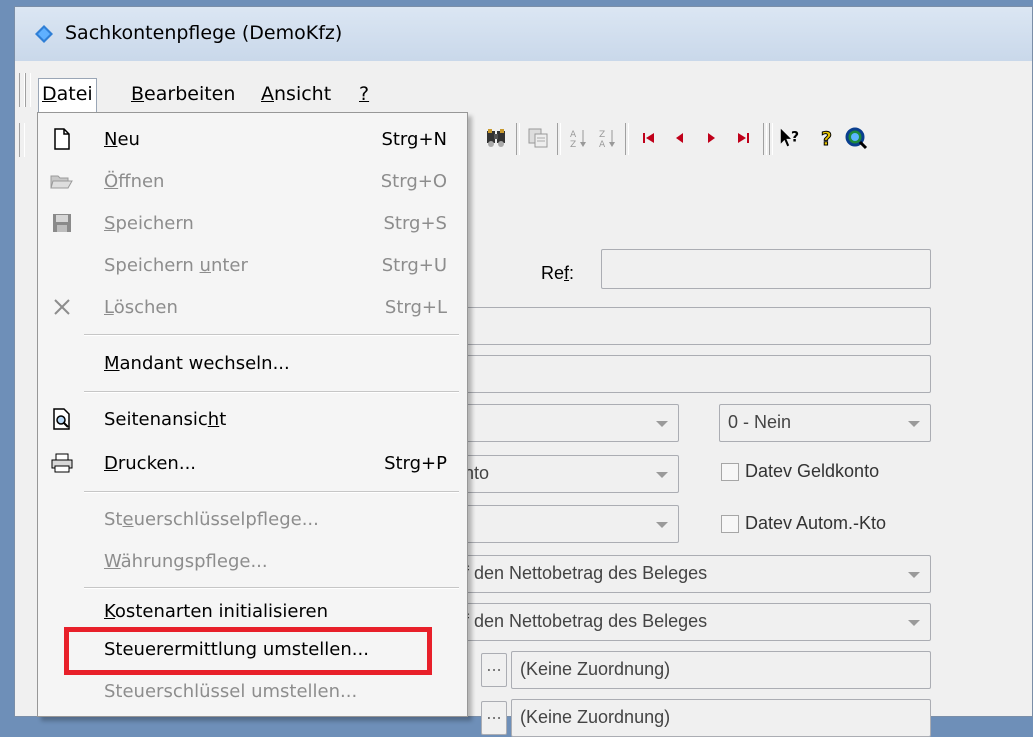 The width and height of the screenshot is (1033, 737). Describe the element at coordinates (791, 138) in the screenshot. I see `context-help-icon: ?` at that location.